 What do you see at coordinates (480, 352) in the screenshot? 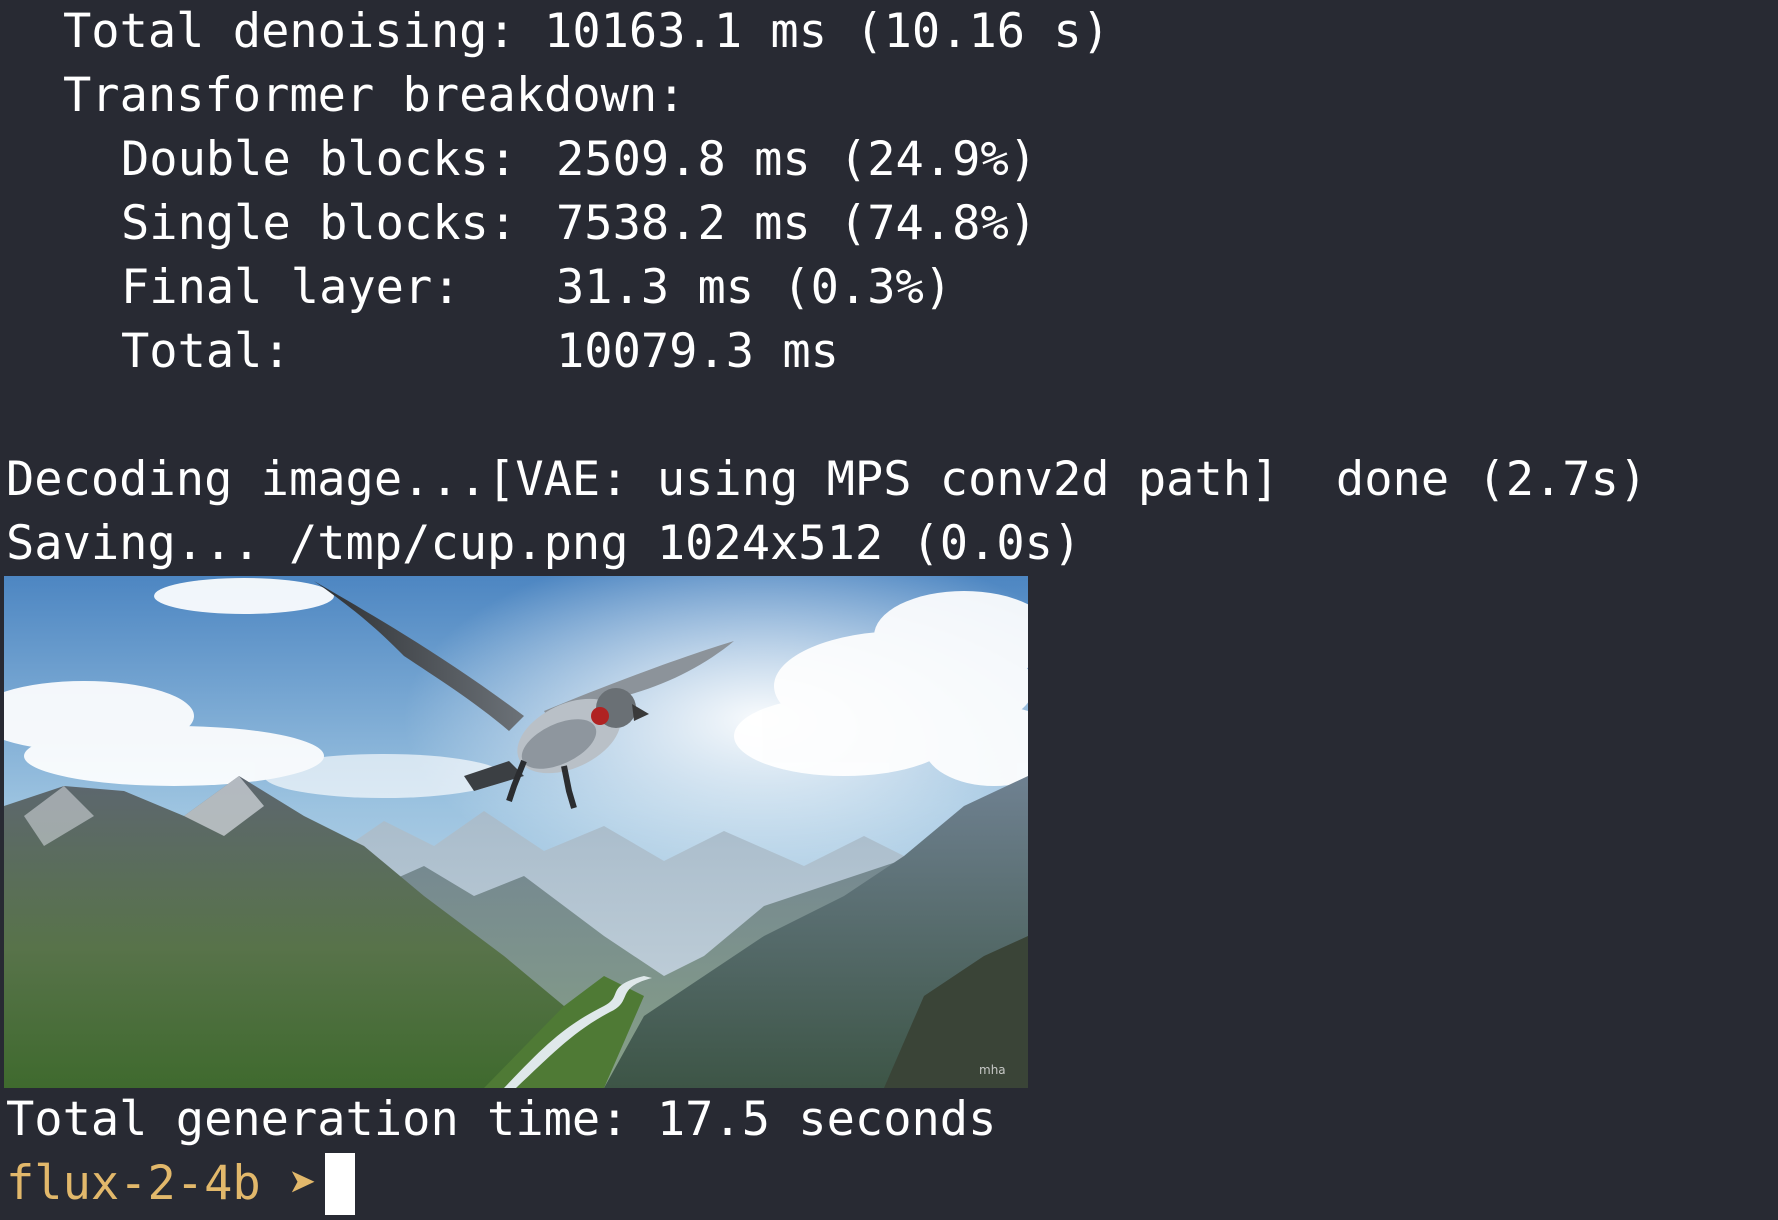
I see `breakdown-row-total: Total: 10079.3 ms` at bounding box center [480, 352].